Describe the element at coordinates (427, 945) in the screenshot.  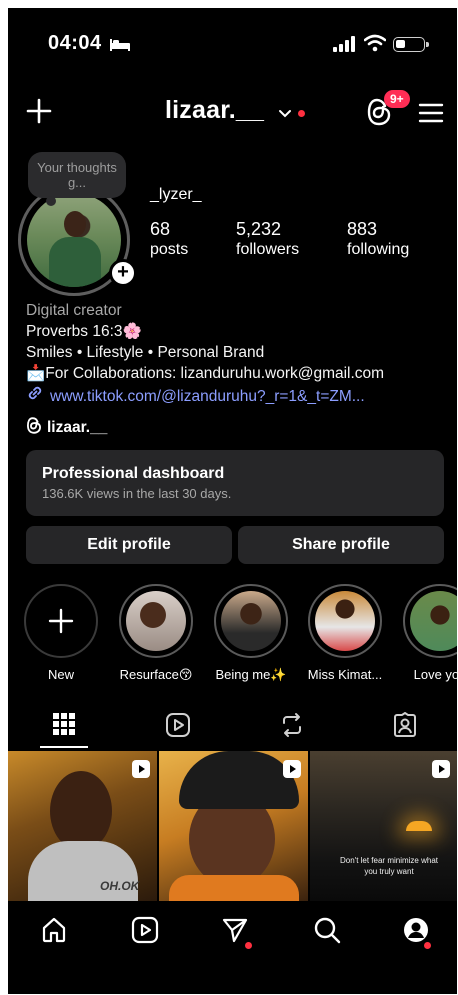
I see `profile-nav-dot` at that location.